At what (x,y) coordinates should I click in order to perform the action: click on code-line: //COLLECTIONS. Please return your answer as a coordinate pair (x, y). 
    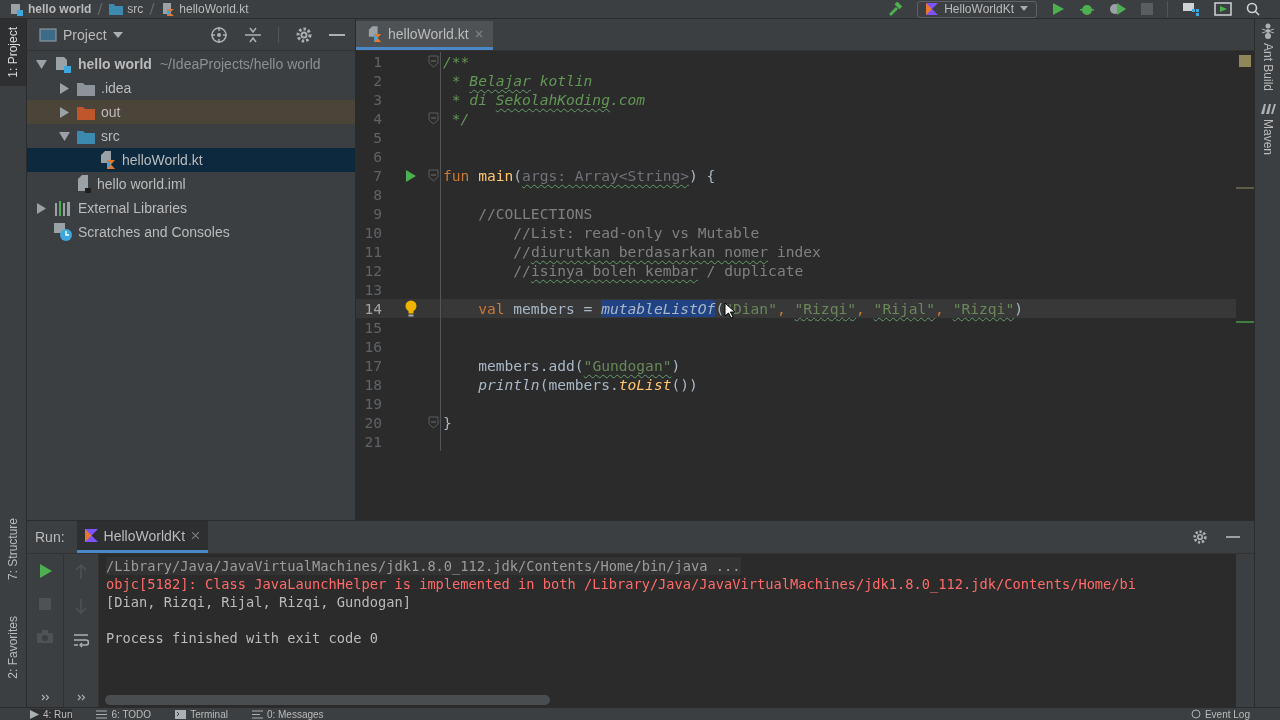
    Looking at the image, I should click on (535, 213).